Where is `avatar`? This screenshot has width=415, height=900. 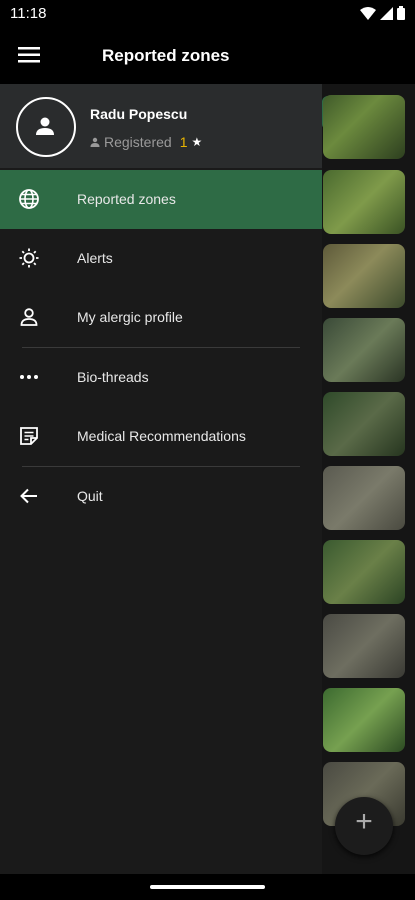 avatar is located at coordinates (46, 127).